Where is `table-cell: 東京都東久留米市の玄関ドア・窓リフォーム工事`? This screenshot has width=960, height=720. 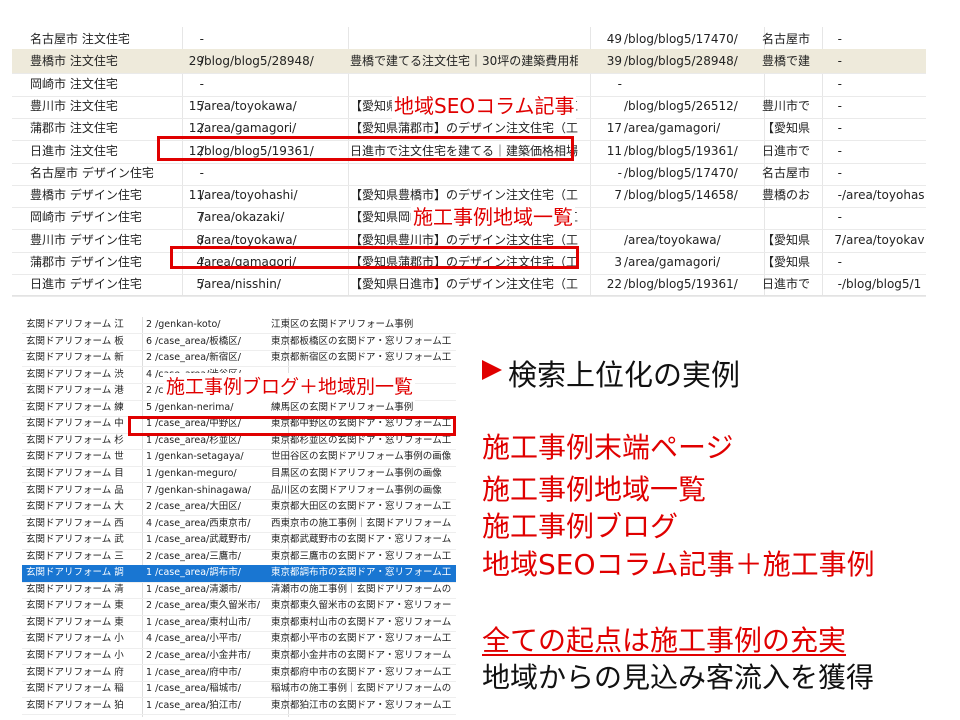 table-cell: 東京都東久留米市の玄関ドア・窓リフォーム工事 is located at coordinates (361, 606).